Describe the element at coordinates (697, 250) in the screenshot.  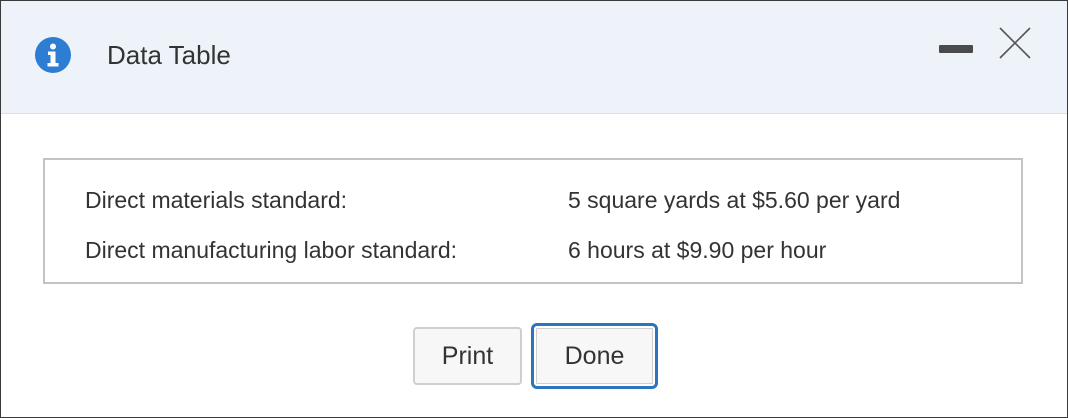
I see `table-row-value: 6 hours at $9.90 per hour` at that location.